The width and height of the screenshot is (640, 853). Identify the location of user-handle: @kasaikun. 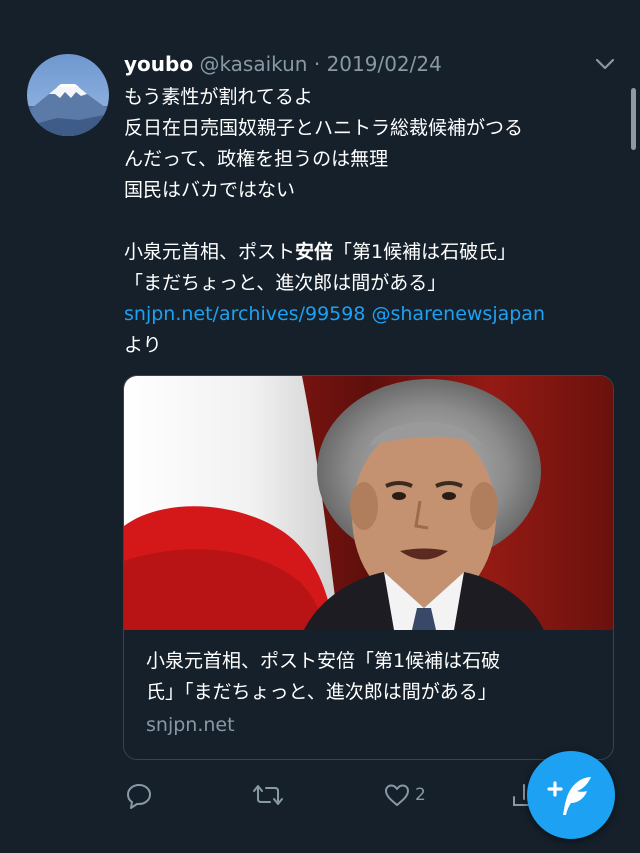
(253, 64).